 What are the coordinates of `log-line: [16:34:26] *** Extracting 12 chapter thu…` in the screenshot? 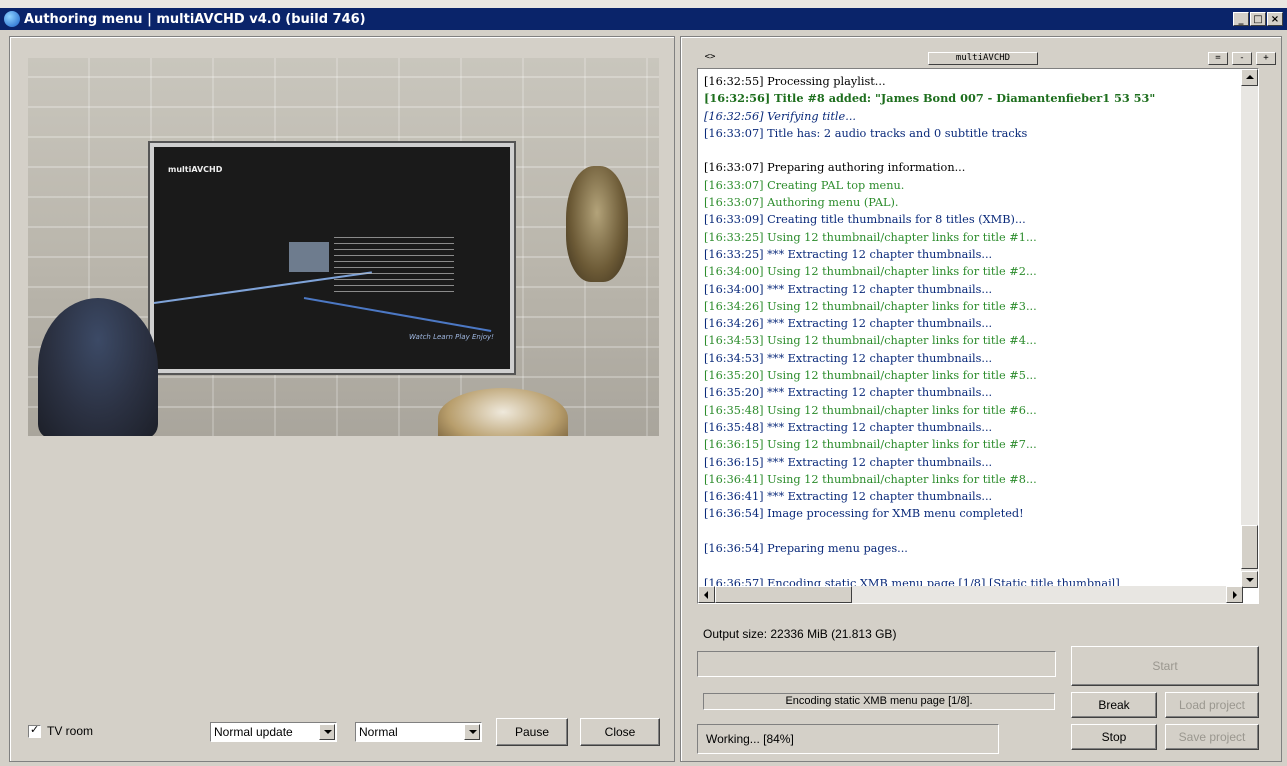 It's located at (848, 324).